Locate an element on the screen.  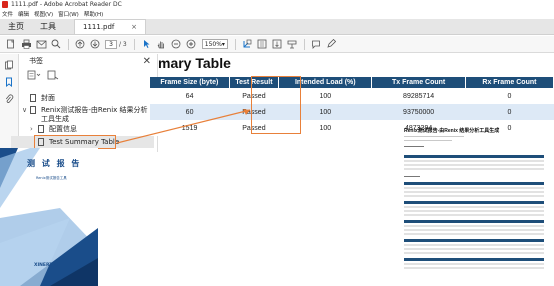
cover-subtitle: Renix测试报告工具 is located at coordinates (51, 178).